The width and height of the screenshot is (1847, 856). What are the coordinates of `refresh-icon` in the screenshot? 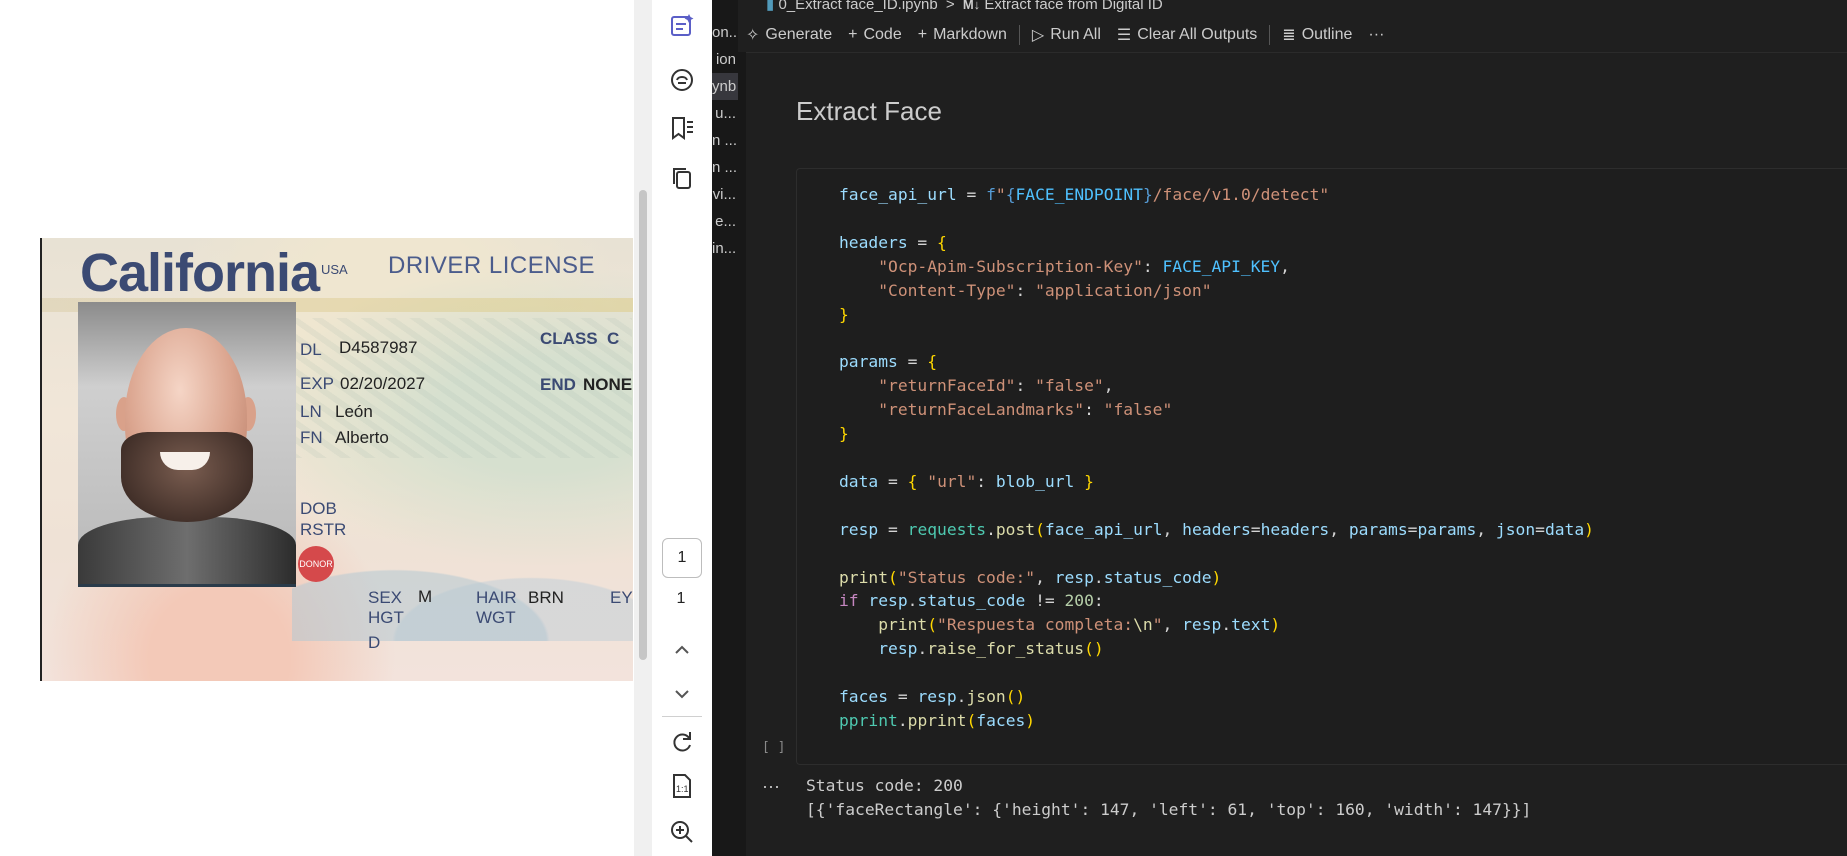 It's located at (682, 742).